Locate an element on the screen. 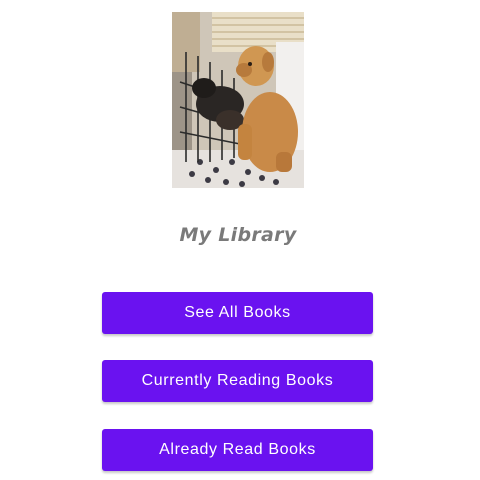 The height and width of the screenshot is (480, 480). dogs-photo is located at coordinates (238, 100).